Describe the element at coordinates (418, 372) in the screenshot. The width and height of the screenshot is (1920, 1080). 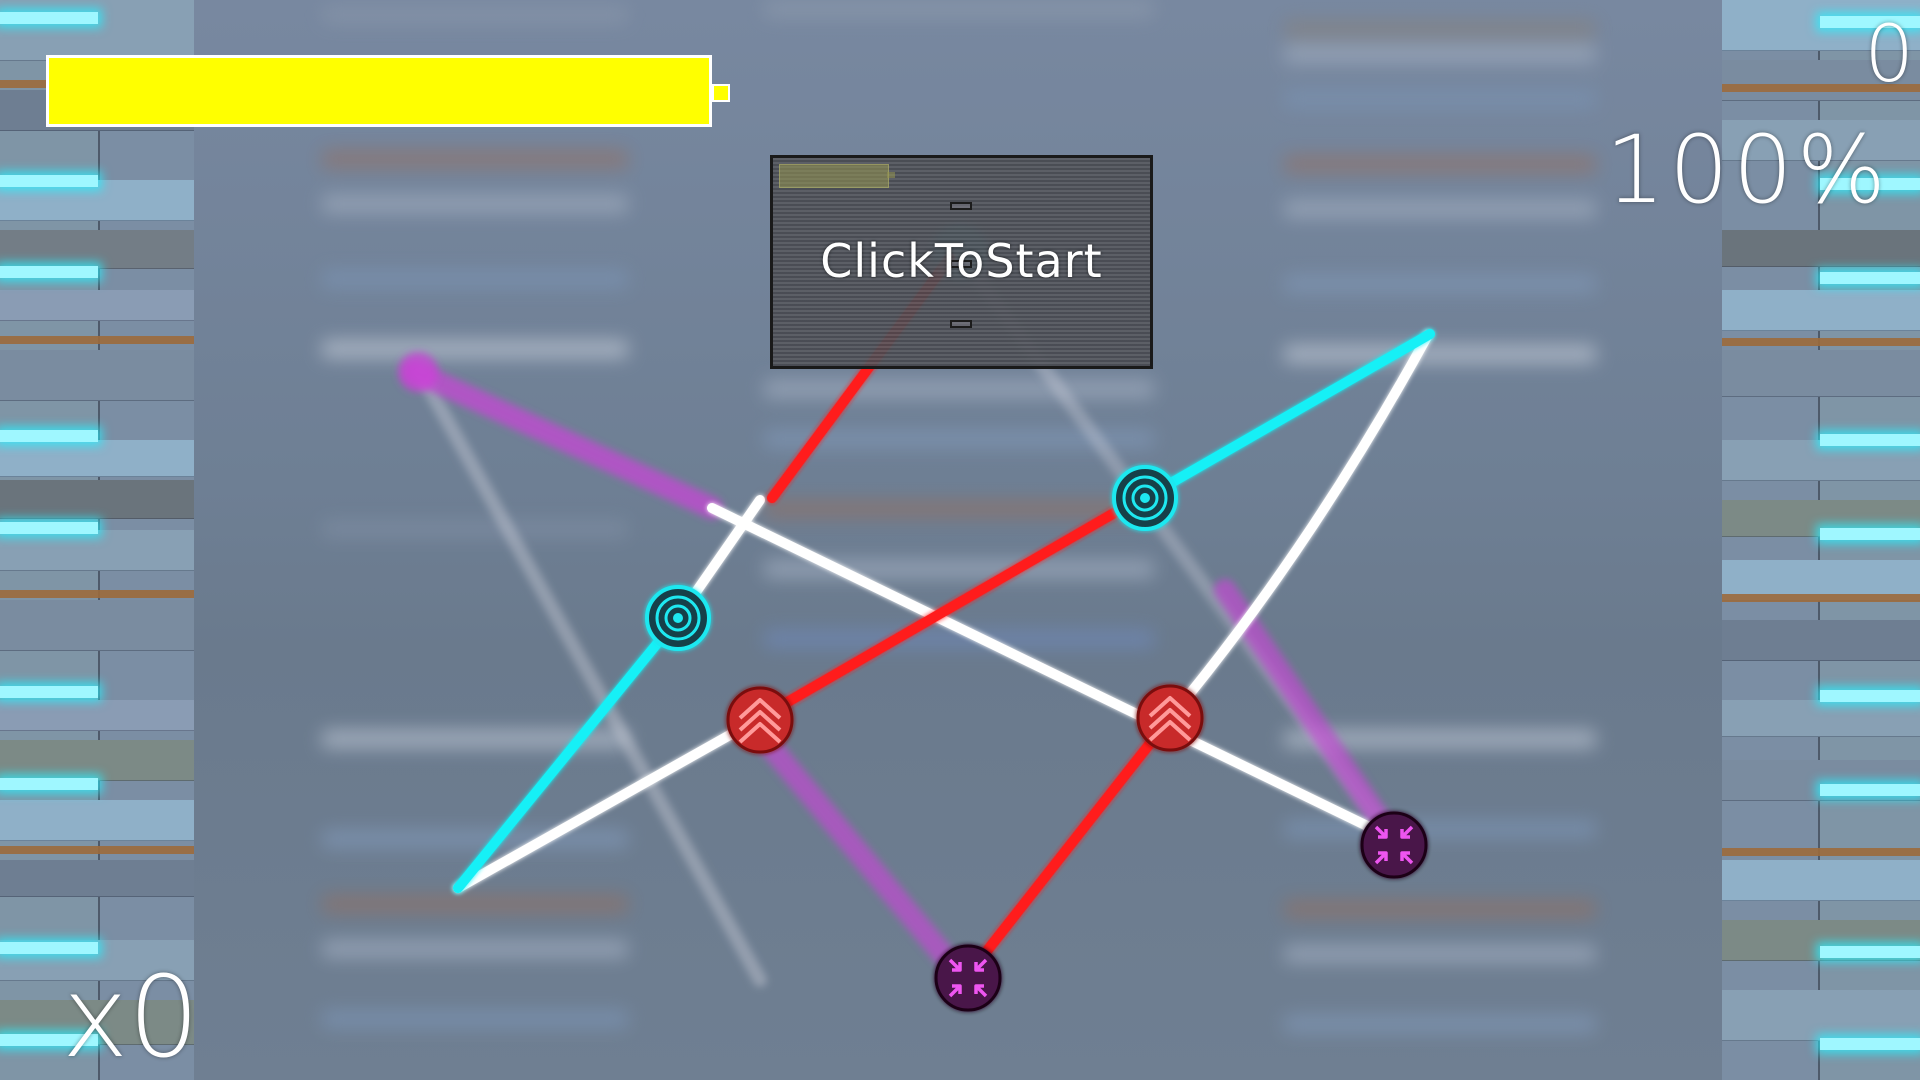
I see `hold-start-glow` at that location.